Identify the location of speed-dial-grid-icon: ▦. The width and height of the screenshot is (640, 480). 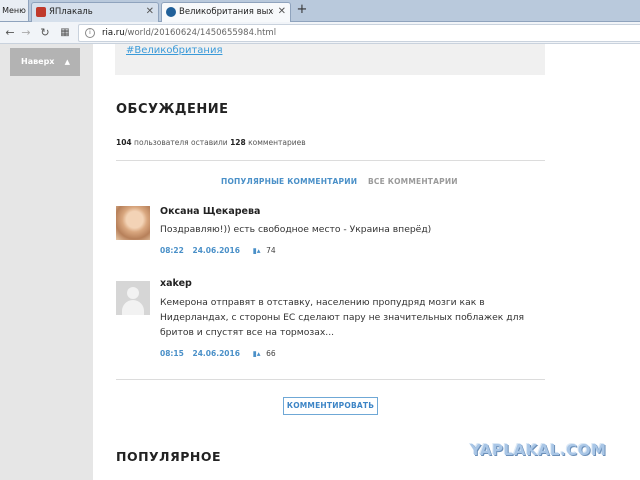
(65, 33).